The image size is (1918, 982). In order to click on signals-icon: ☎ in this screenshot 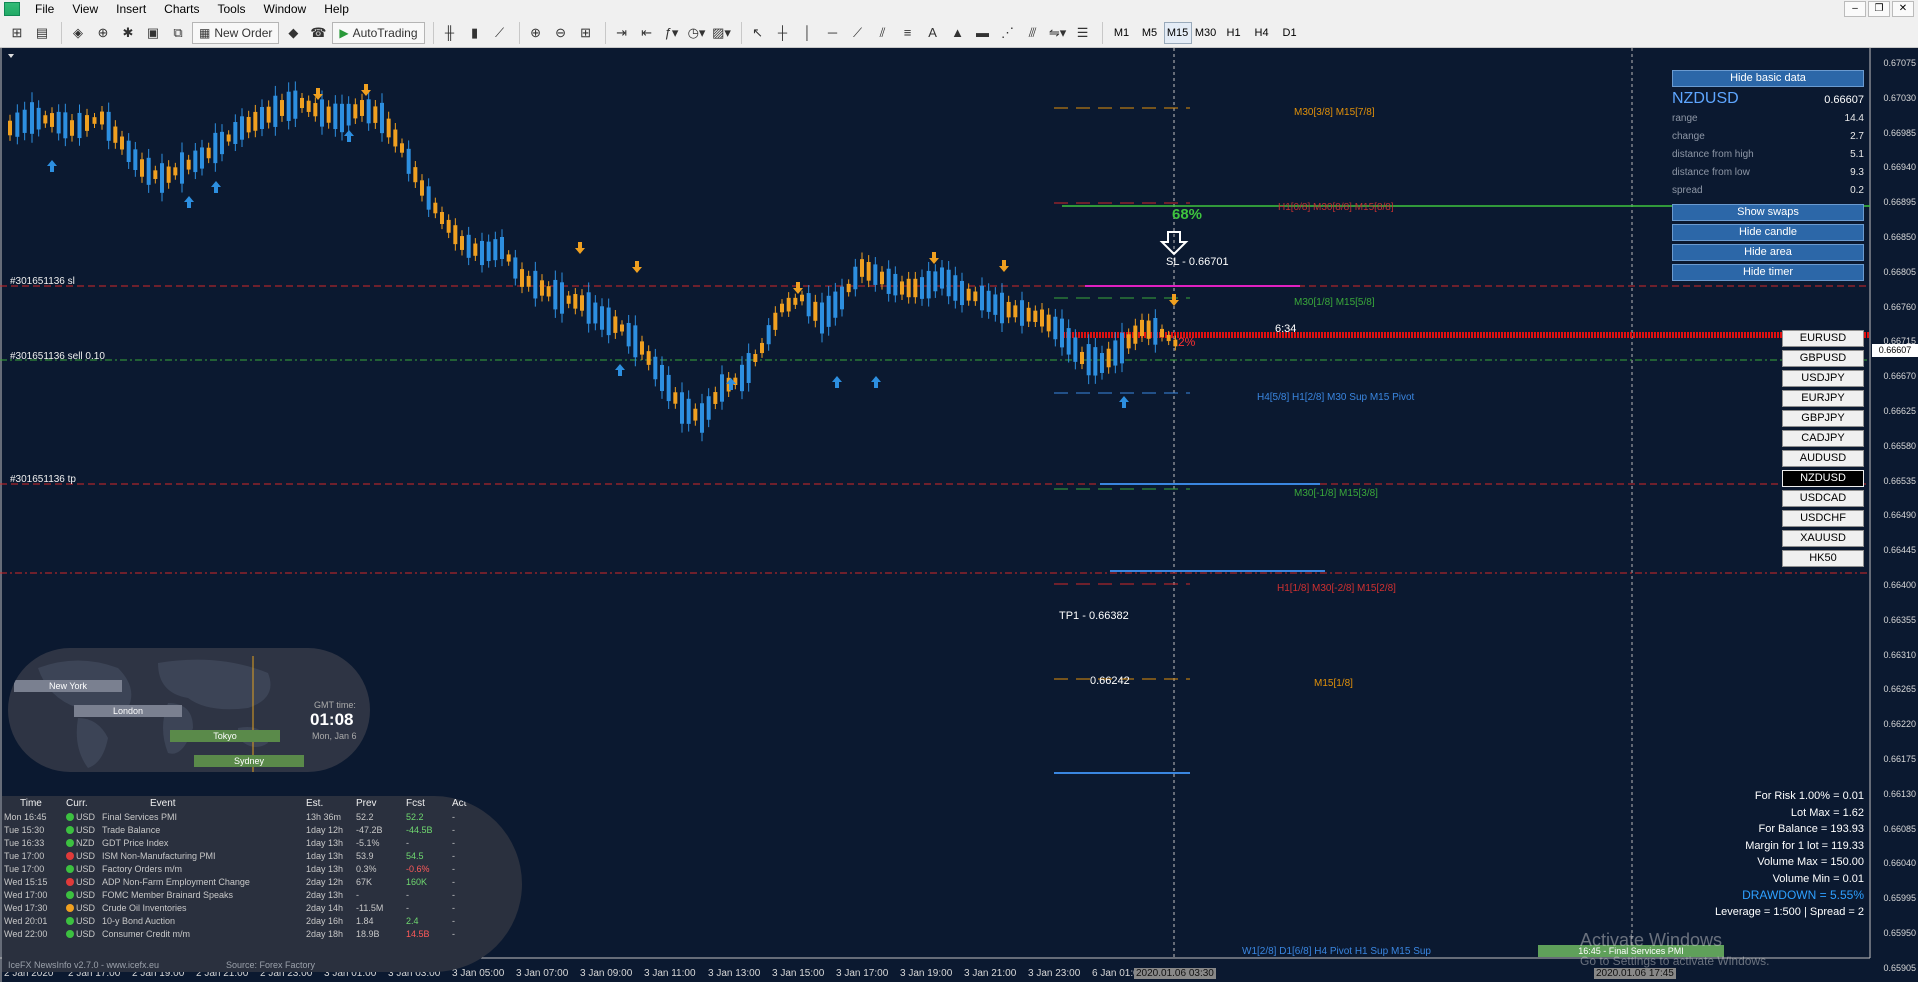, I will do `click(318, 33)`.